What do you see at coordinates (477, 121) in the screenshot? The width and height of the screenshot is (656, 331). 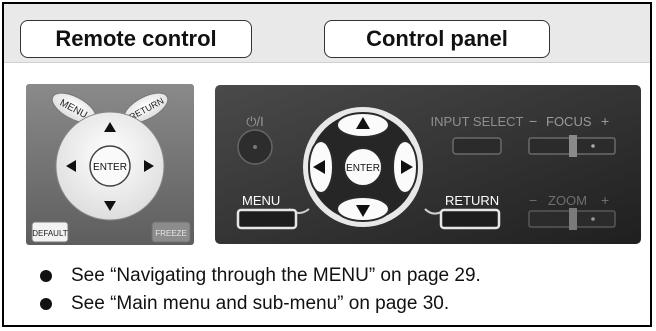 I see `input-select-label: INPUT SELECT` at bounding box center [477, 121].